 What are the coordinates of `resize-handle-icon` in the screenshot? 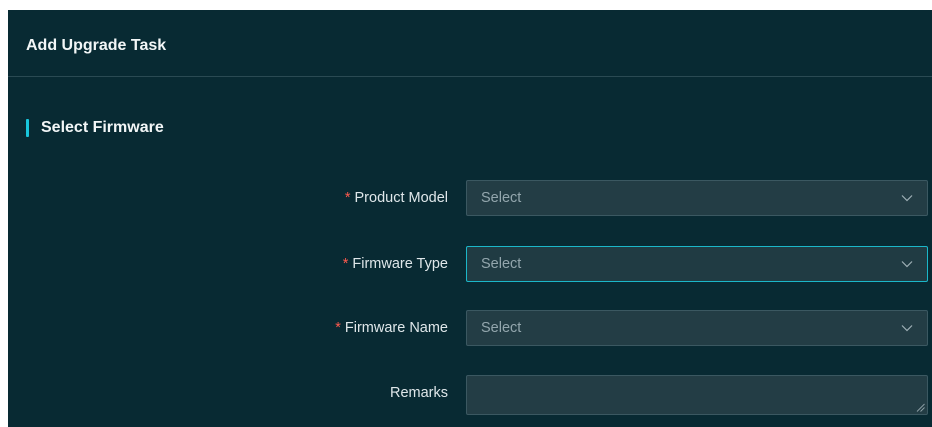 It's located at (920, 407).